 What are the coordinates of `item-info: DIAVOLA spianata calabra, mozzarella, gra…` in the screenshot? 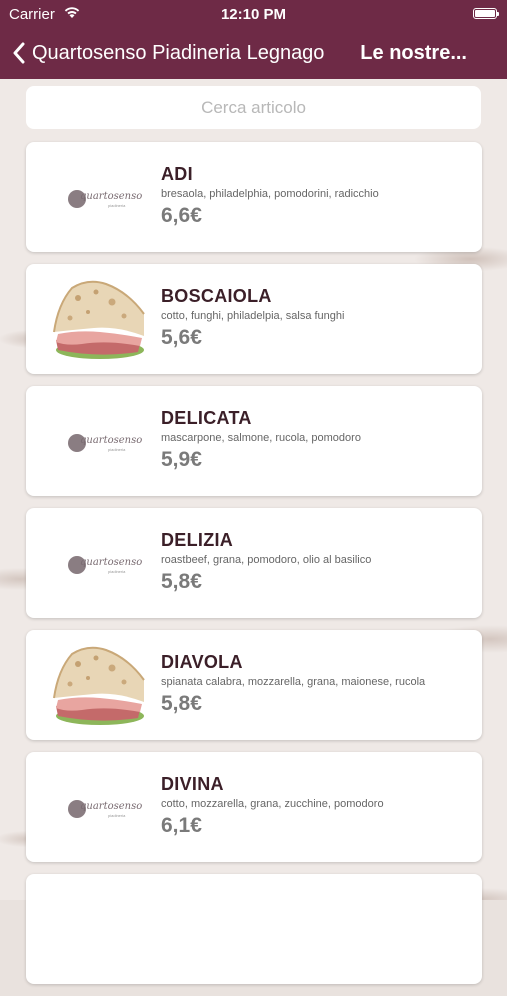 It's located at (316, 684).